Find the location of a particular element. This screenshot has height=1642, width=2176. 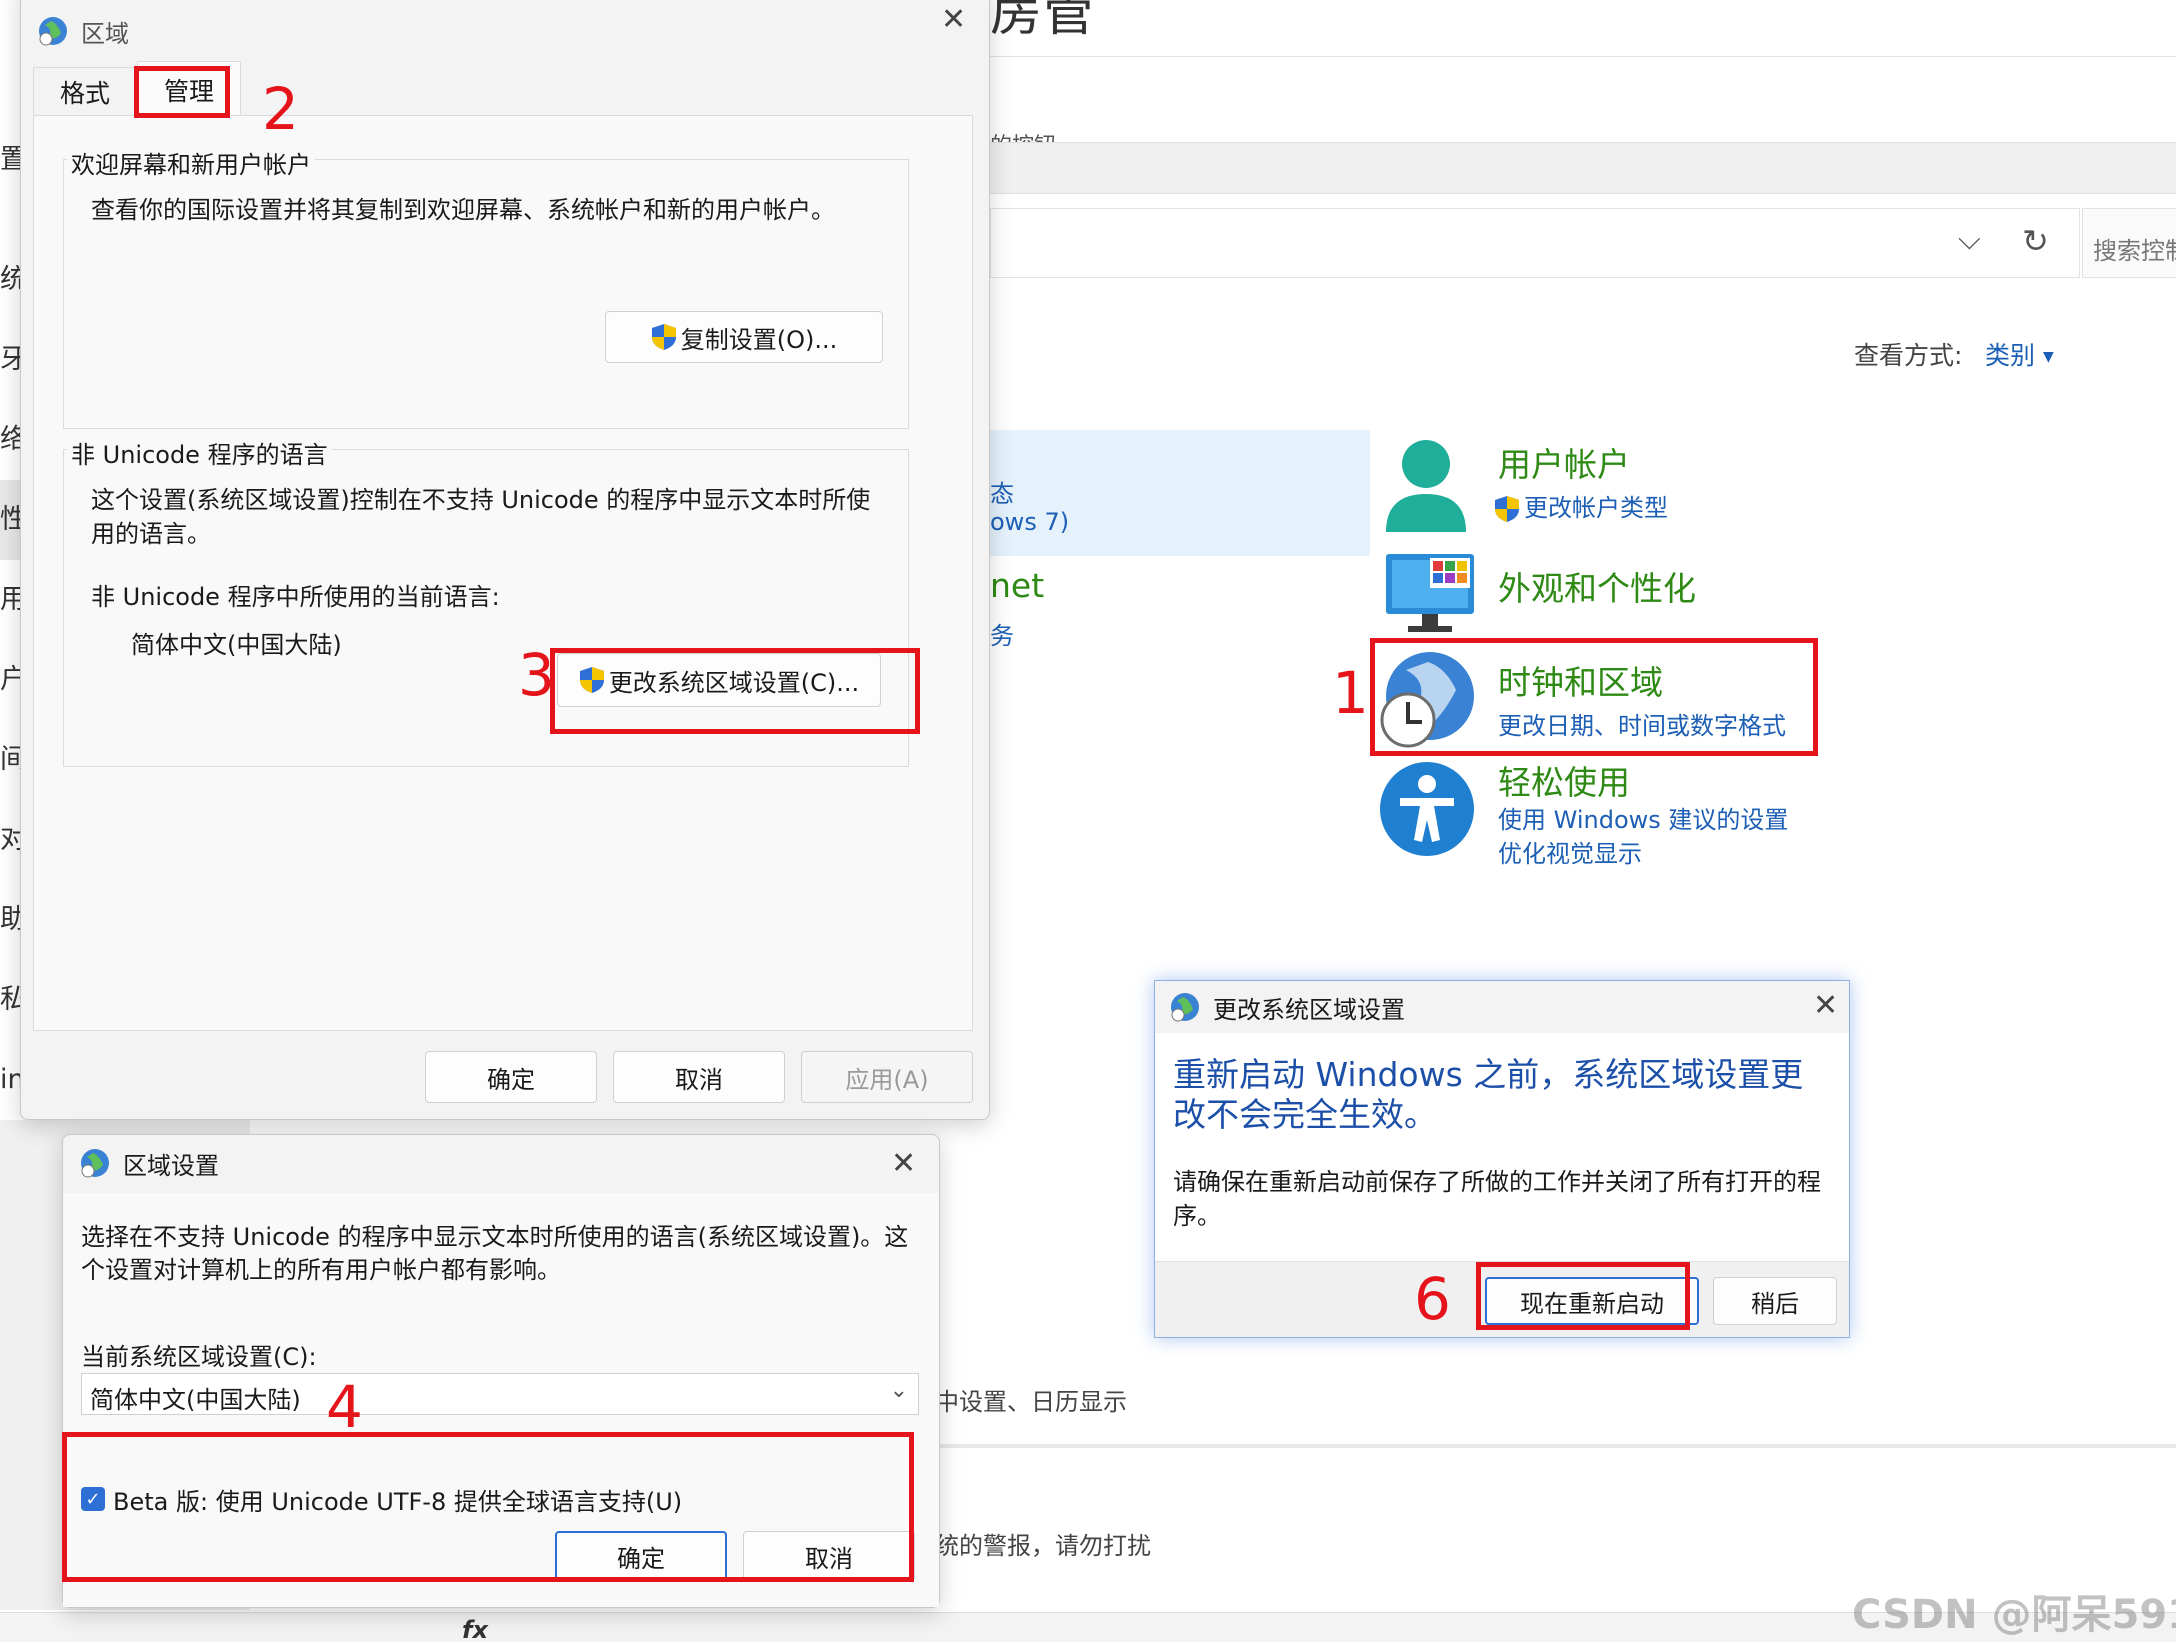

cp-lower-fragment-2: 统的警报，请勿打扰 is located at coordinates (1043, 1546).